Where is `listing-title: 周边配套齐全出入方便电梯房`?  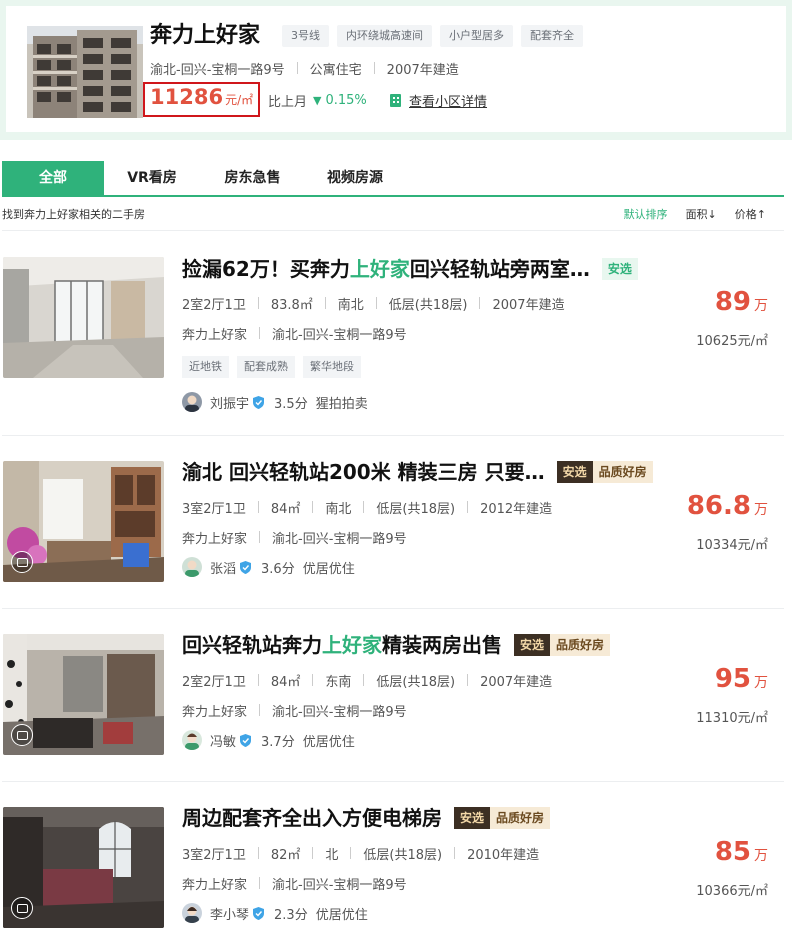 listing-title: 周边配套齐全出入方便电梯房 is located at coordinates (312, 818).